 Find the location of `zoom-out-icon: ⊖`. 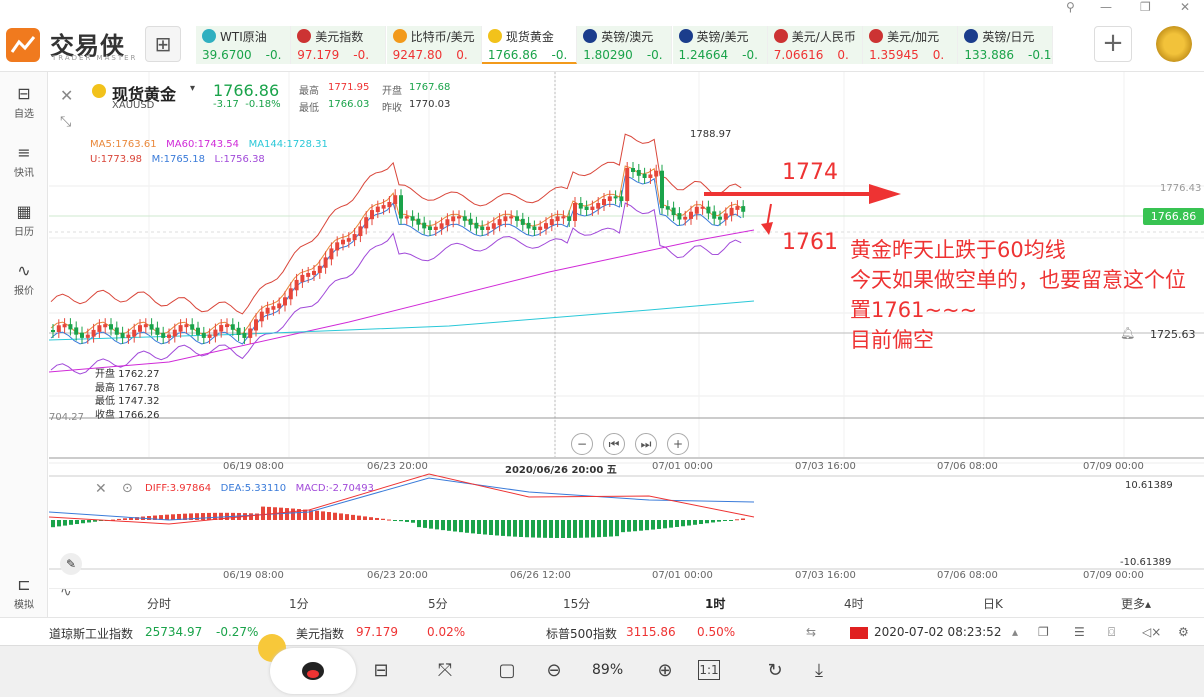

zoom-out-icon: ⊖ is located at coordinates (554, 671).